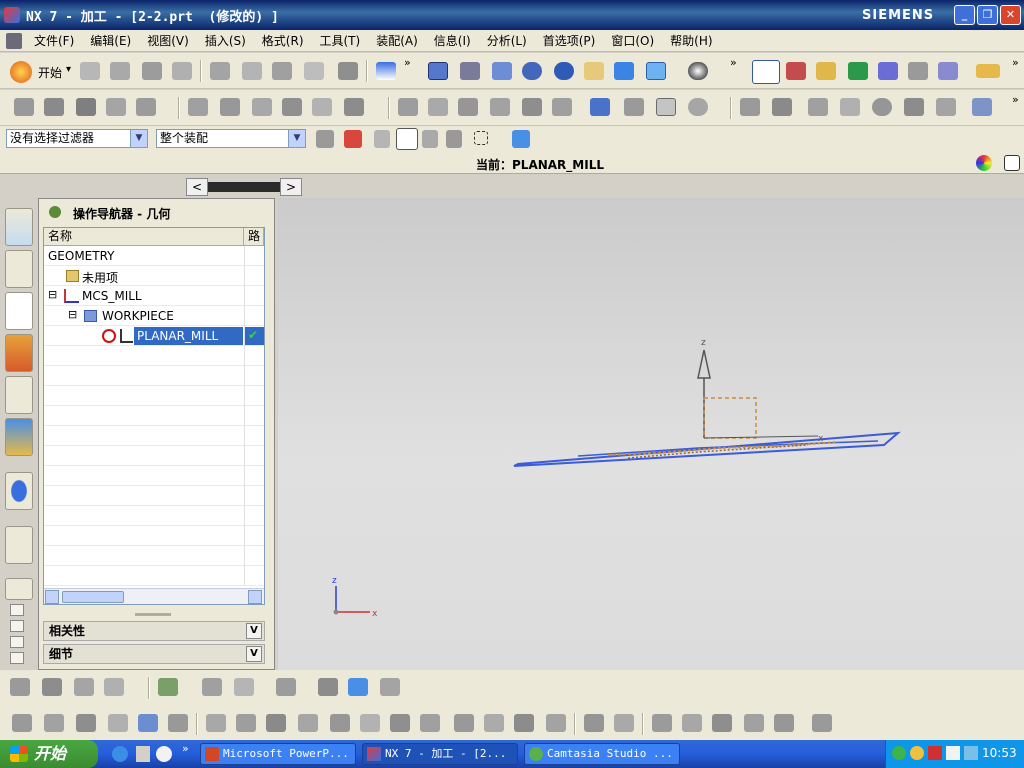  Describe the element at coordinates (407, 62) in the screenshot. I see `toolbar-more-icon: »` at that location.